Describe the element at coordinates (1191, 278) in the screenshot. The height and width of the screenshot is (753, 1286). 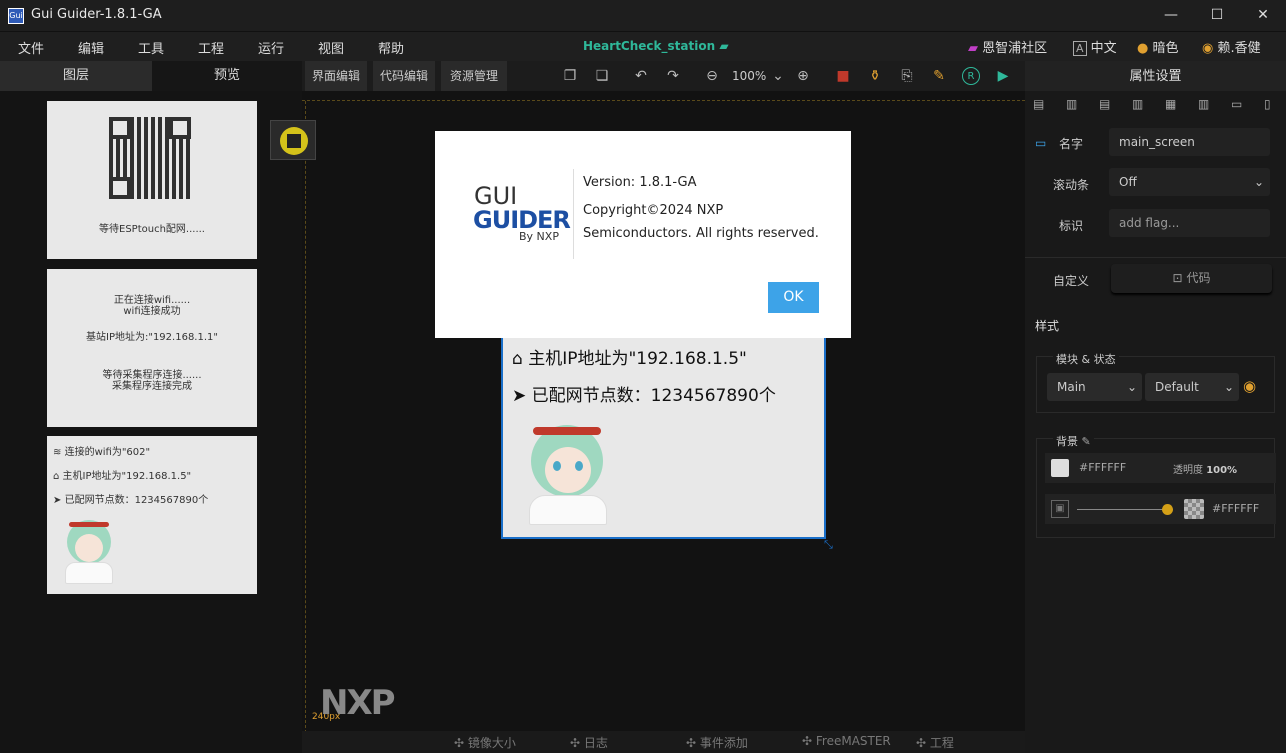
I see `custom-code-button: ⊡ 代码` at that location.